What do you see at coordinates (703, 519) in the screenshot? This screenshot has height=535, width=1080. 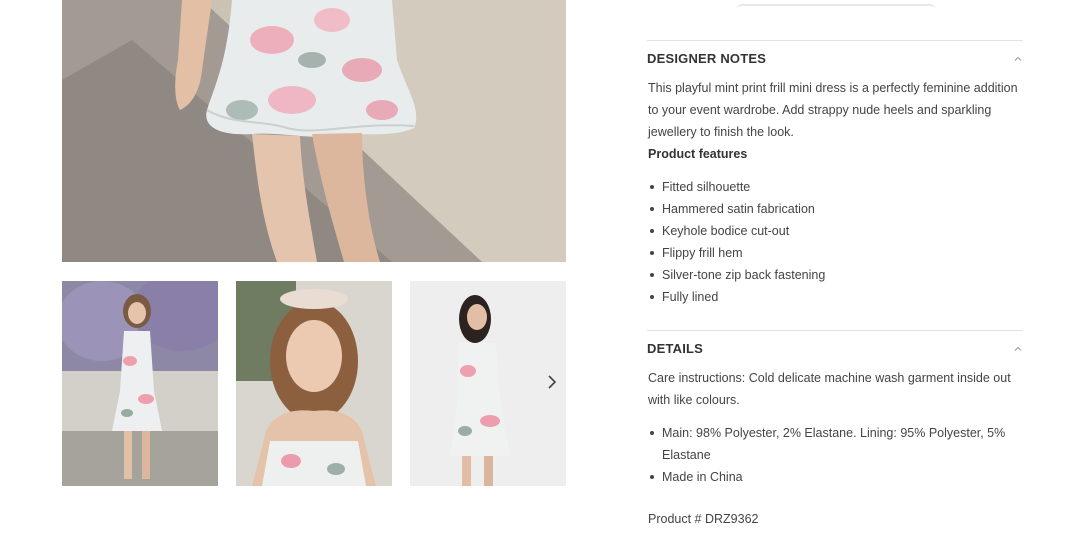 I see `product-number: Product # DRZ9362` at bounding box center [703, 519].